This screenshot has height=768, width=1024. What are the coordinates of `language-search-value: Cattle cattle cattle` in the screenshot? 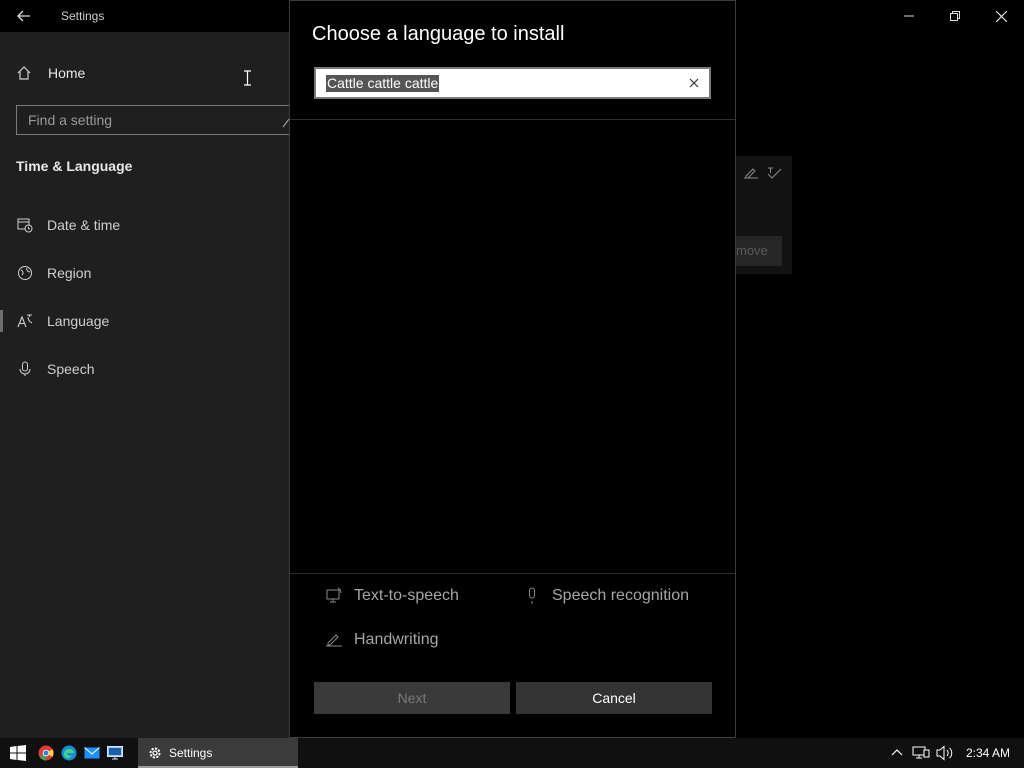 It's located at (383, 83).